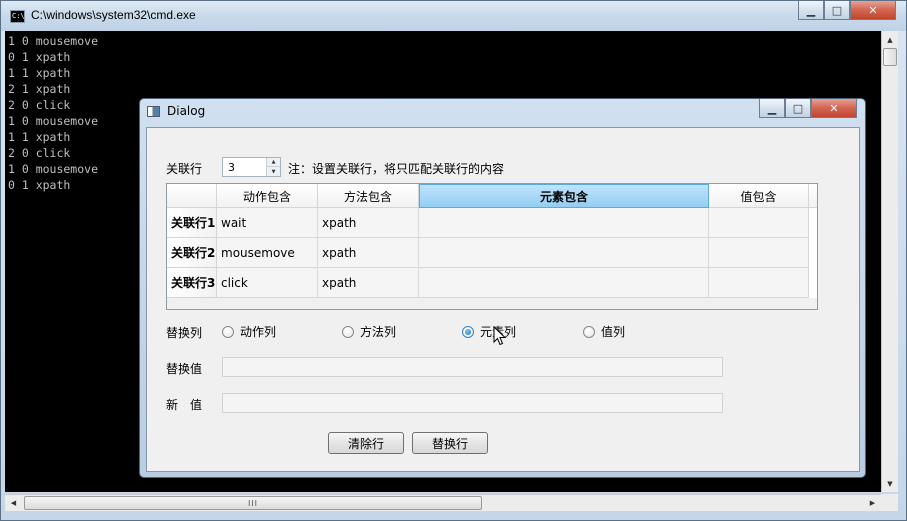 The width and height of the screenshot is (907, 521). What do you see at coordinates (472, 367) in the screenshot?
I see `replace-value-input` at bounding box center [472, 367].